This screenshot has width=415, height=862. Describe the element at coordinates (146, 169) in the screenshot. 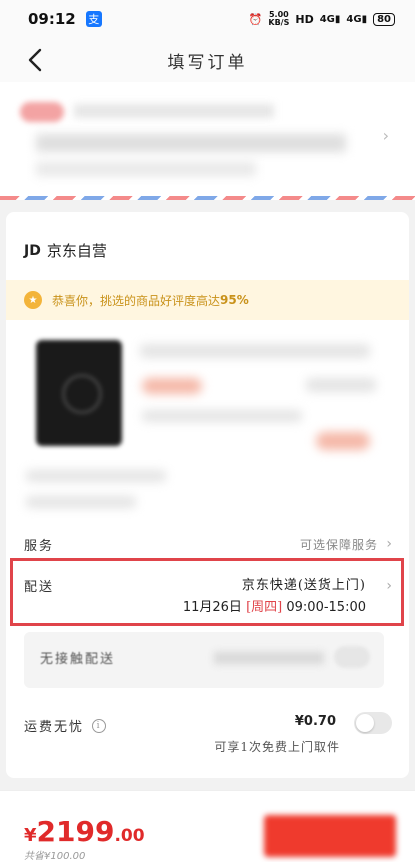

I see `address-contact-blurred` at that location.